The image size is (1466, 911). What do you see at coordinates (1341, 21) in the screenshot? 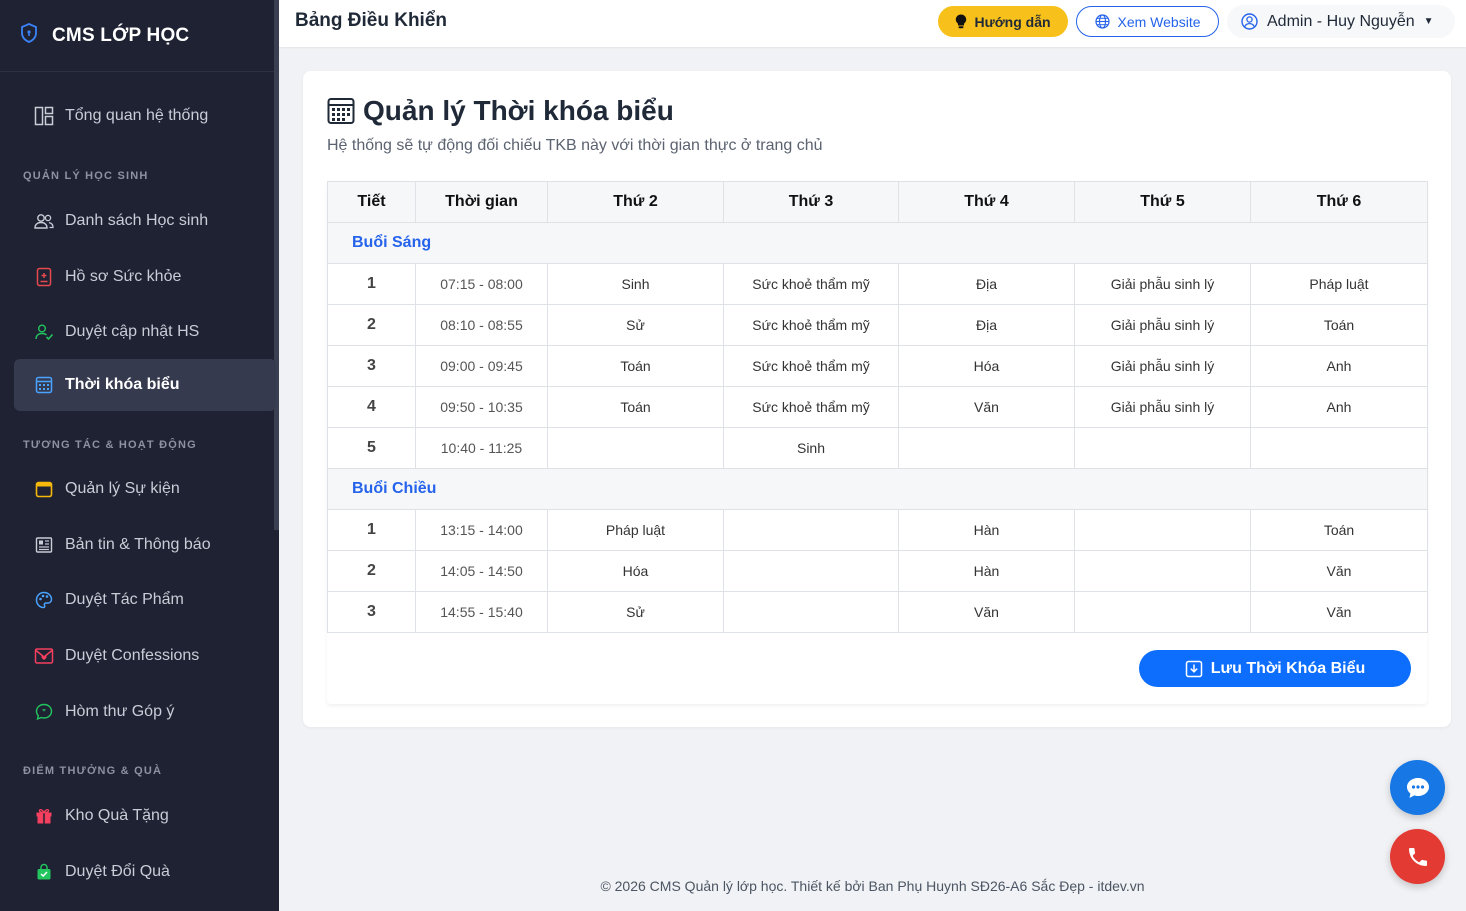
I see `user-menu-dropdown: Admin - Huy Nguyễn ▼` at bounding box center [1341, 21].